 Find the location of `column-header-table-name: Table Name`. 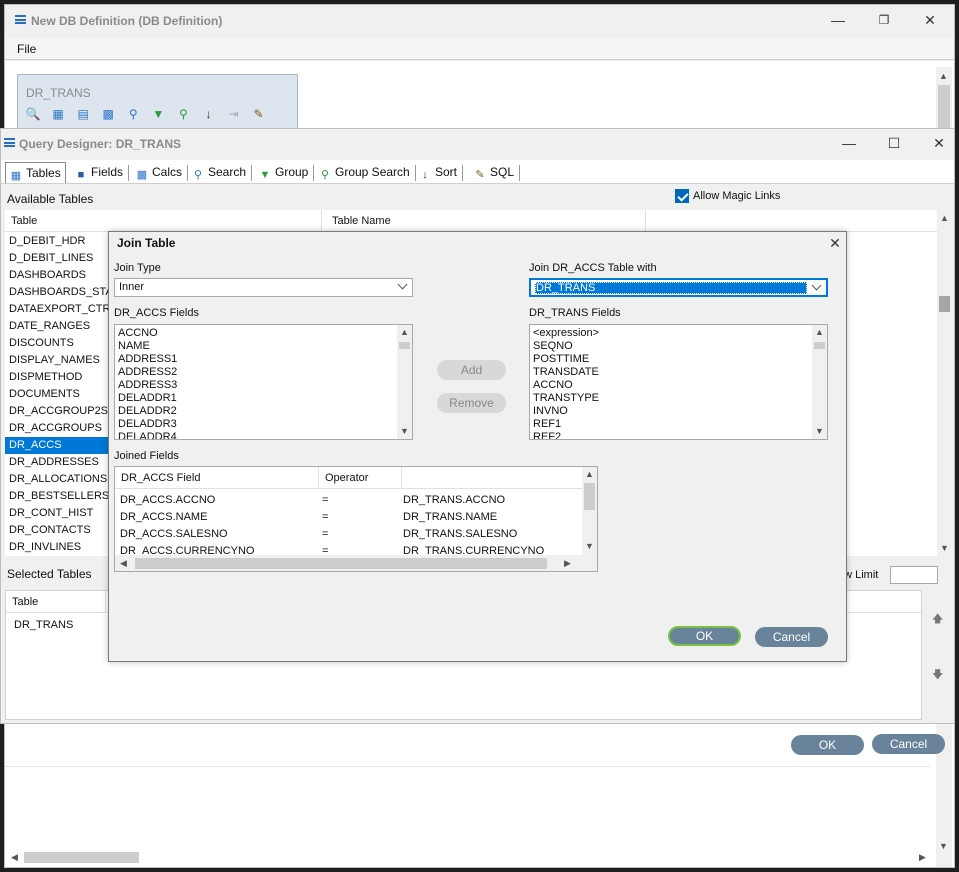

column-header-table-name: Table Name is located at coordinates (486, 221).